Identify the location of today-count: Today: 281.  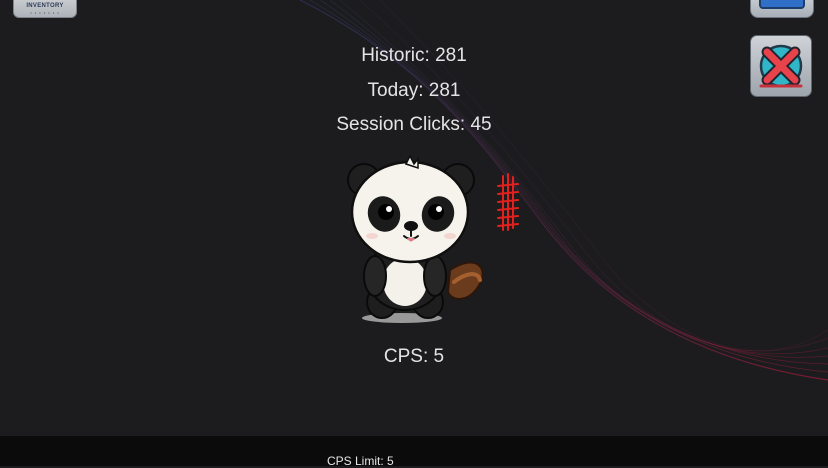
(414, 90).